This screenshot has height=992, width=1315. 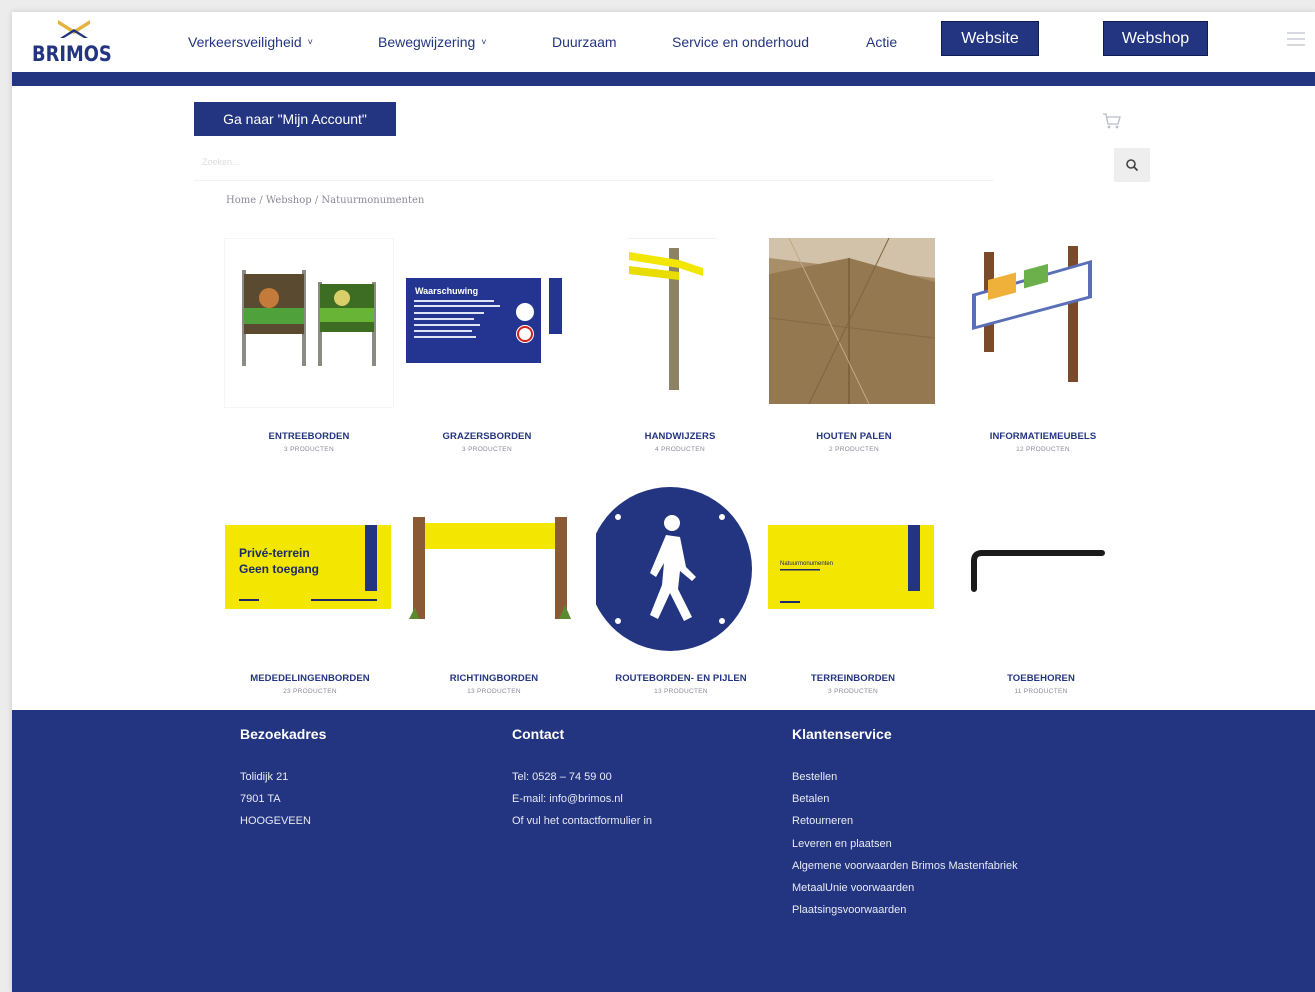 What do you see at coordinates (882, 42) in the screenshot?
I see `nav-label: Actie` at bounding box center [882, 42].